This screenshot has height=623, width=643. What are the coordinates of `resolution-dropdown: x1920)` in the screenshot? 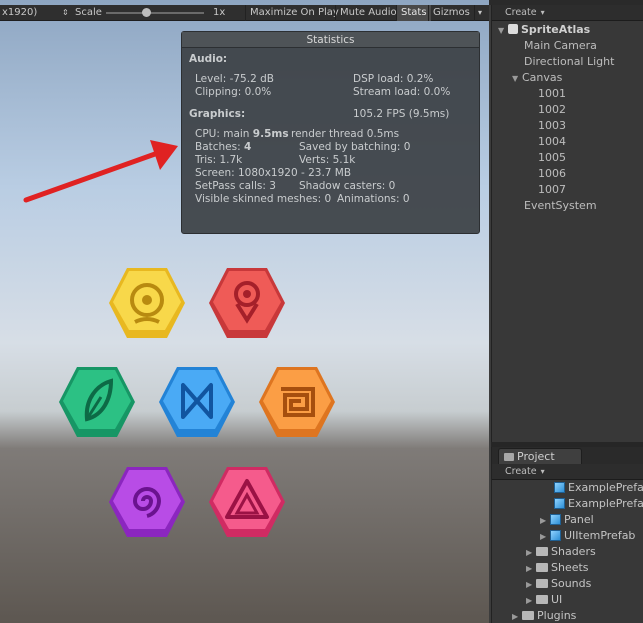 It's located at (19, 13).